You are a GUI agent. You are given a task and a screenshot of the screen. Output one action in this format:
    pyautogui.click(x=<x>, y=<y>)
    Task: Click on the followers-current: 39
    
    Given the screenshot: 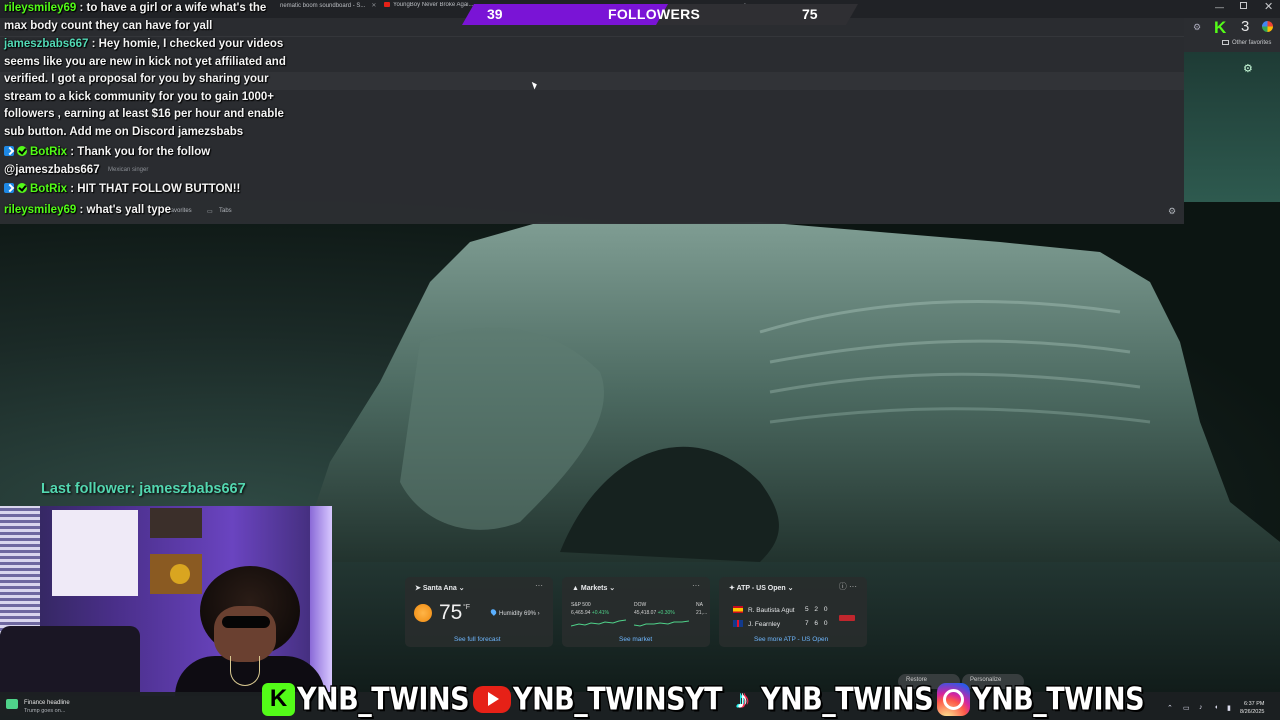 What is the action you would take?
    pyautogui.click(x=495, y=14)
    